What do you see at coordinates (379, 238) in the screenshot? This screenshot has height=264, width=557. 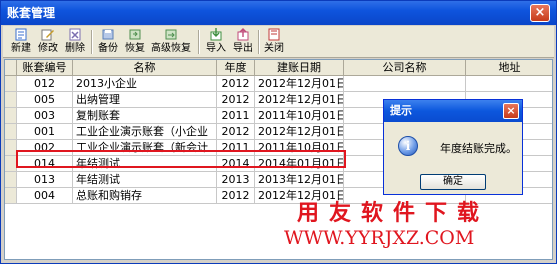 I see `watermark-url: WWW.YYRJXZ.COM` at bounding box center [379, 238].